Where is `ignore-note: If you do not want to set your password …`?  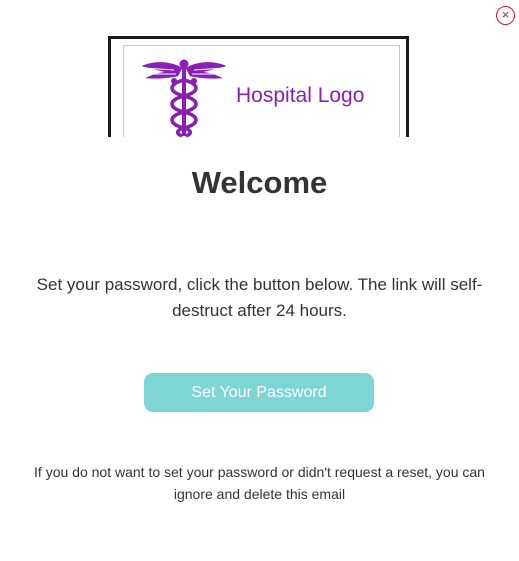 ignore-note: If you do not want to set your password … is located at coordinates (259, 483).